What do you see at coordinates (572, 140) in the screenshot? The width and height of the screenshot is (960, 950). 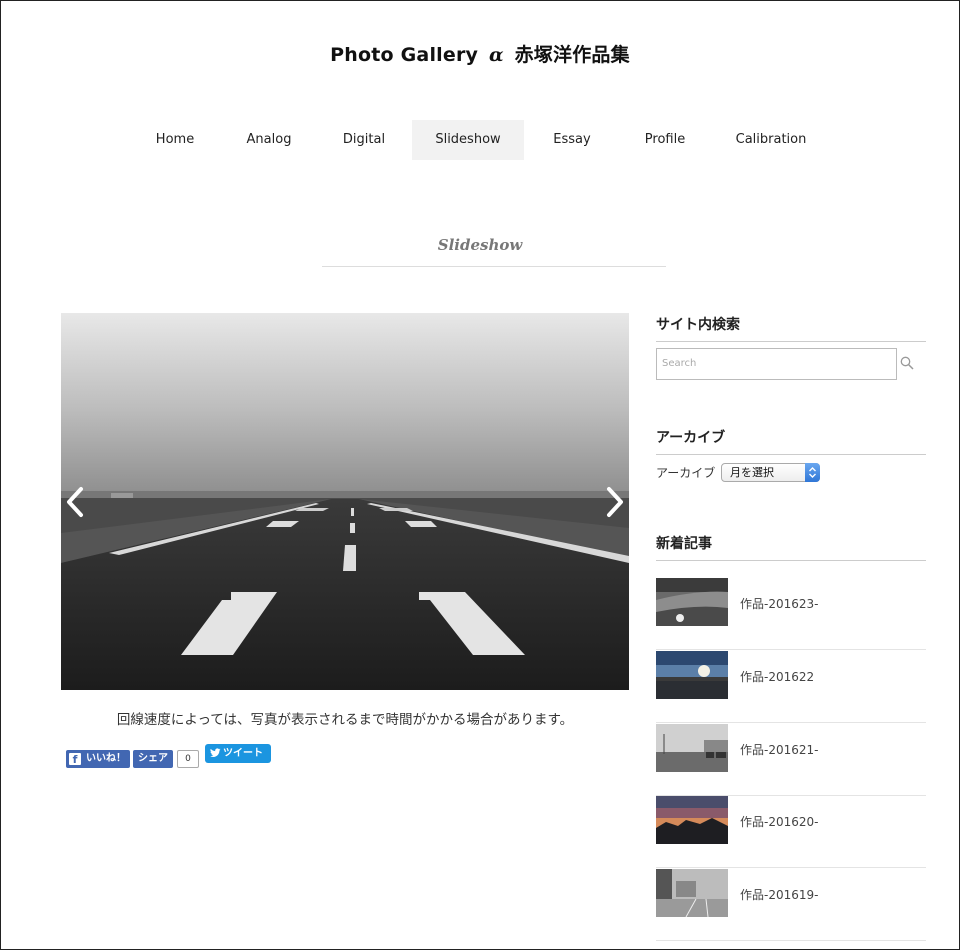 I see `nav-item-essay: Essay` at bounding box center [572, 140].